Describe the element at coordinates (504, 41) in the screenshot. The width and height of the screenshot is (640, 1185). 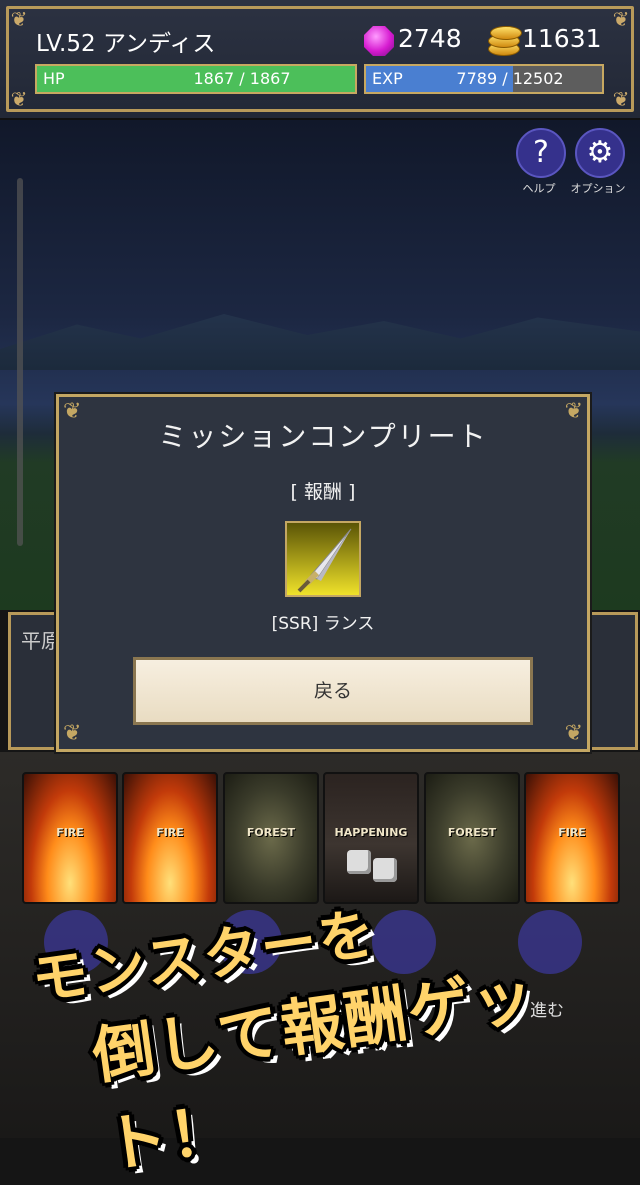
I see `coin-icon` at that location.